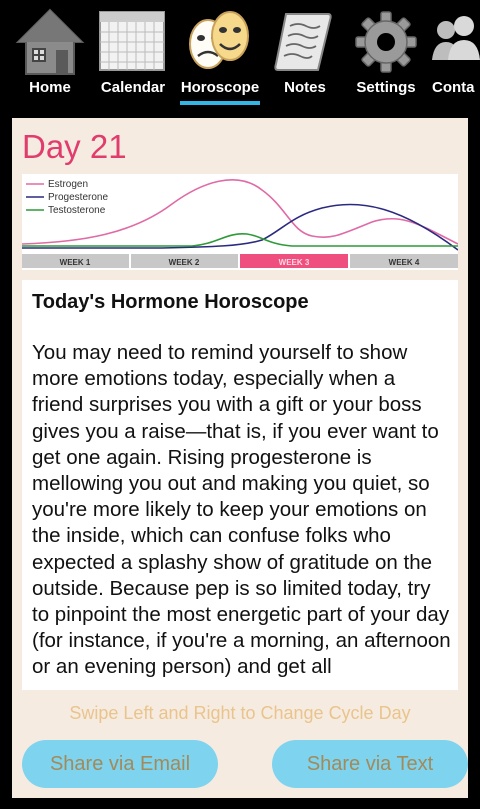 The width and height of the screenshot is (480, 809). Describe the element at coordinates (68, 184) in the screenshot. I see `legend-estrogen: Estrogen` at that location.